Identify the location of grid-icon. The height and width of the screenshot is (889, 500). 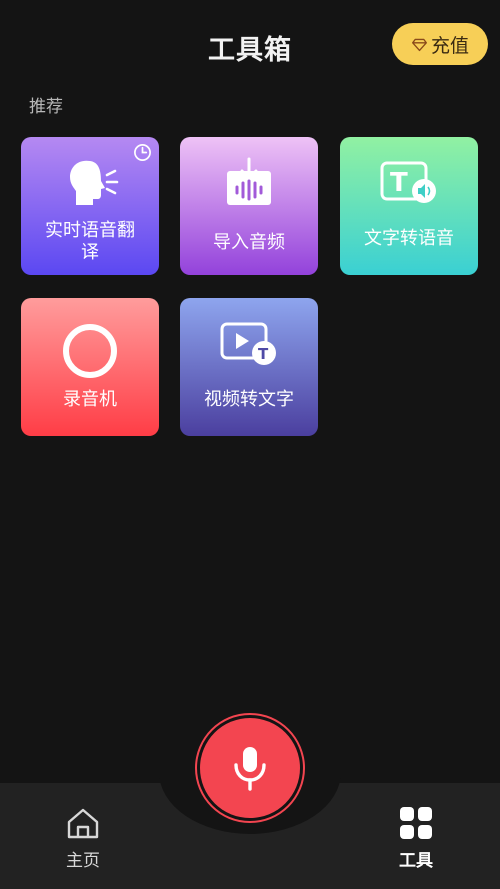
(416, 823).